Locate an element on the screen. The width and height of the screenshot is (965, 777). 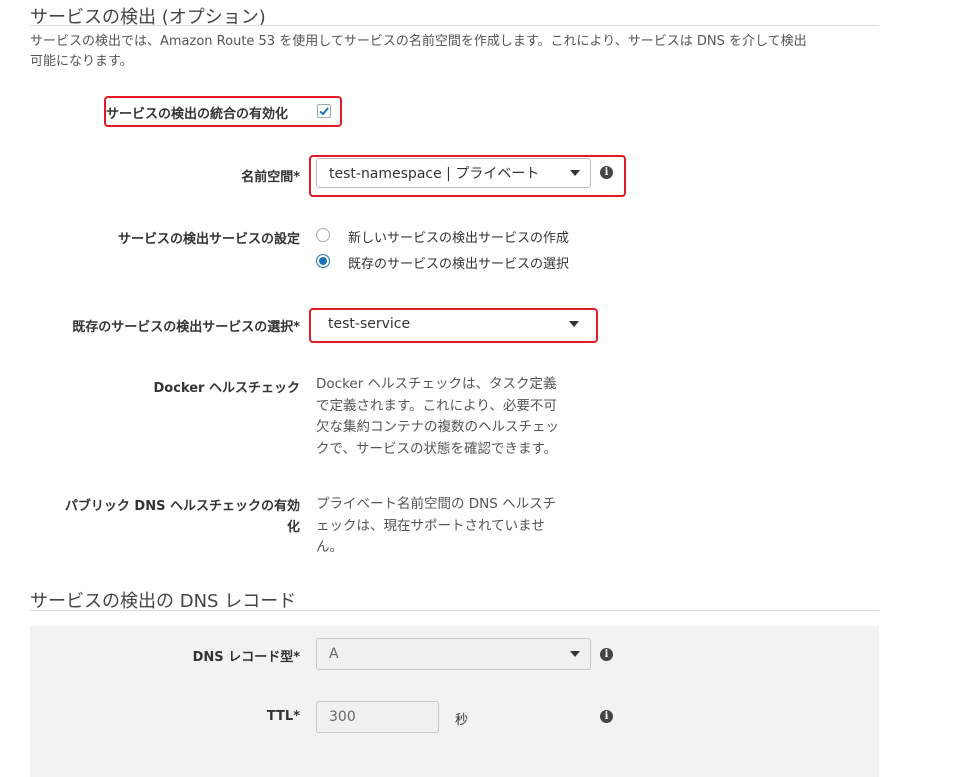
enable-integration-label: サービスの検出の統合の有効化 is located at coordinates (197, 114).